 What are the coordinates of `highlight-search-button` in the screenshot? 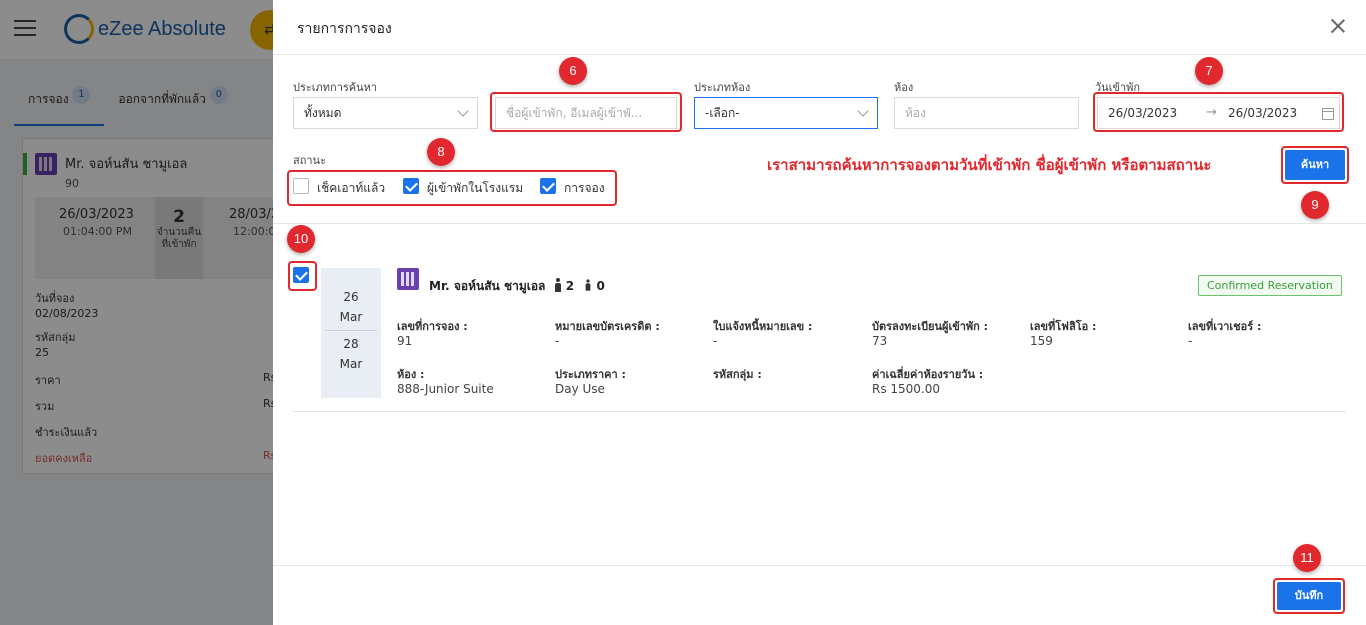 It's located at (1315, 165).